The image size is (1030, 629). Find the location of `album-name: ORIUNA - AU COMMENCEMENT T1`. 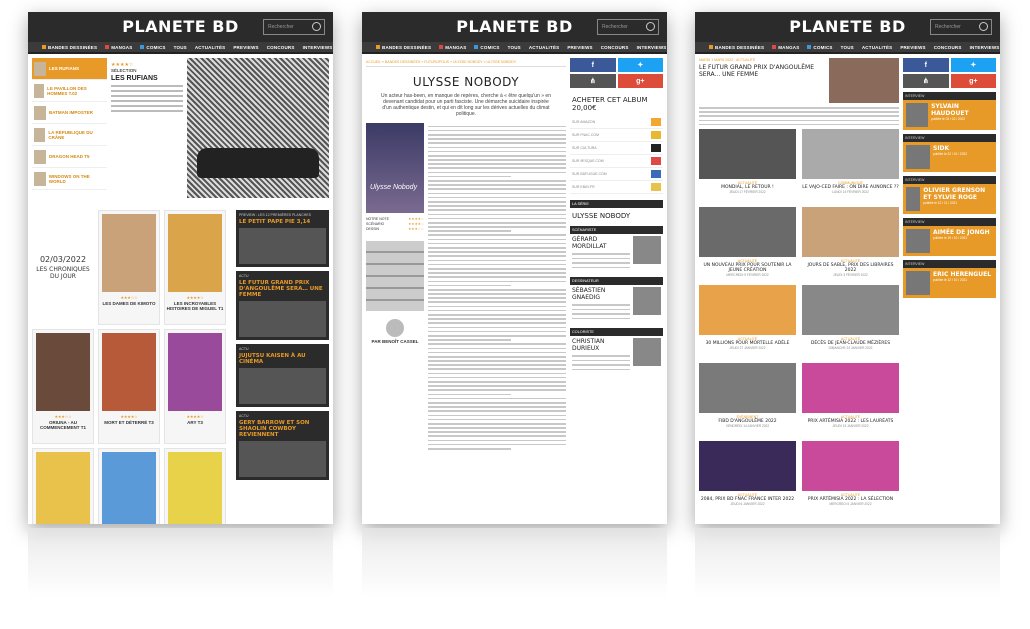

album-name: ORIUNA - AU COMMENCEMENT T1 is located at coordinates (63, 425).